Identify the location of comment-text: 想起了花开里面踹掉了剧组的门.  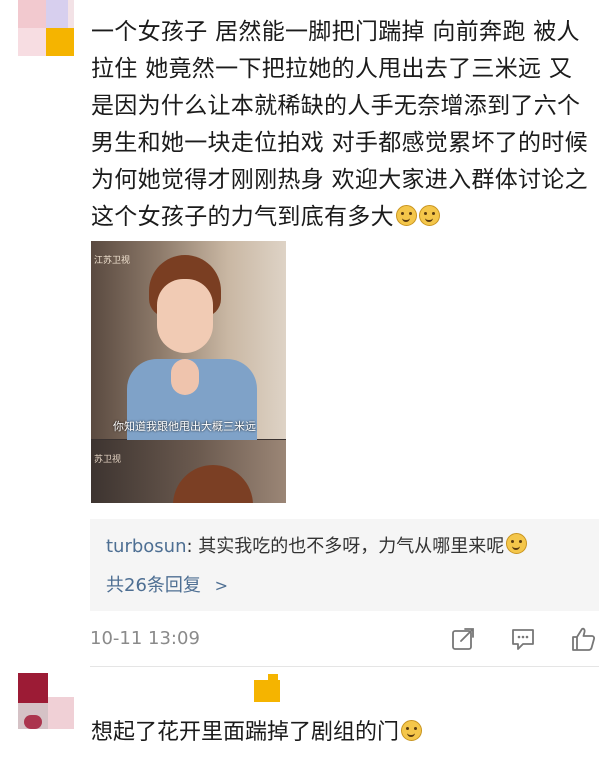
(257, 730).